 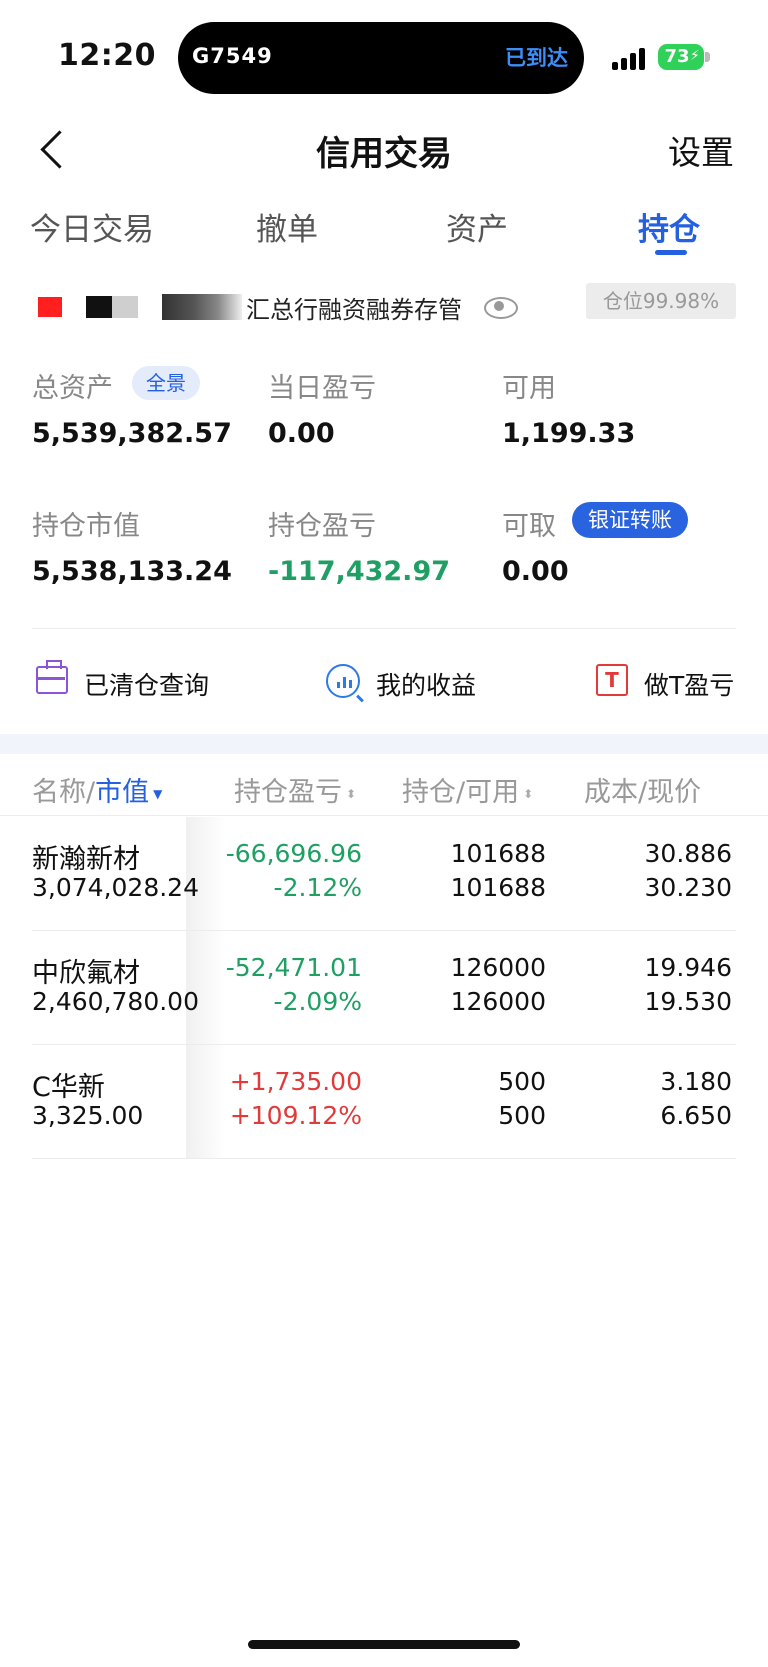 What do you see at coordinates (147, 685) in the screenshot?
I see `cleared-positions-label: 已清仓查询` at bounding box center [147, 685].